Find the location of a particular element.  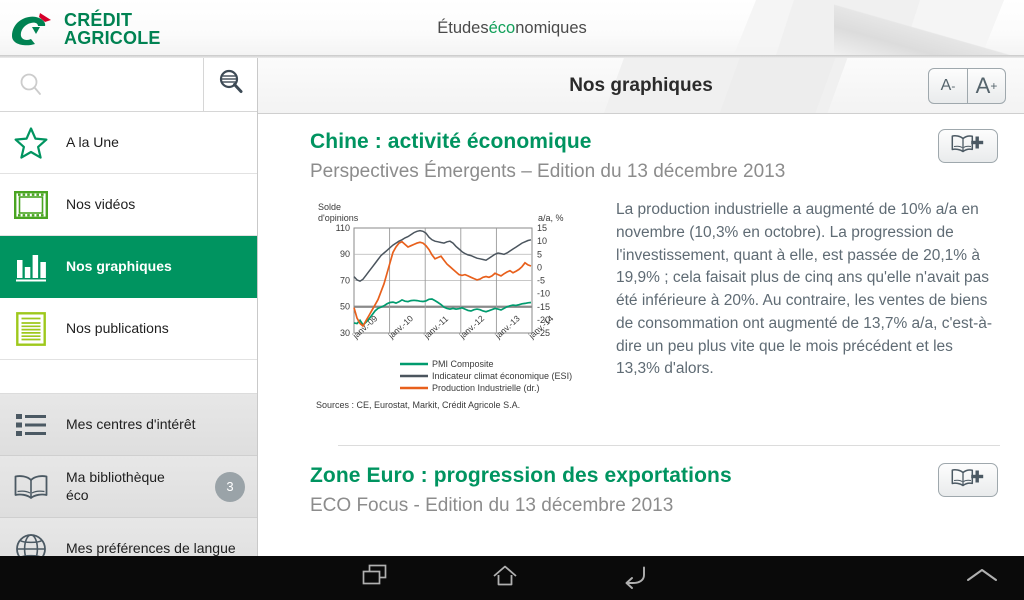

bar-chart-icon is located at coordinates (31, 267).